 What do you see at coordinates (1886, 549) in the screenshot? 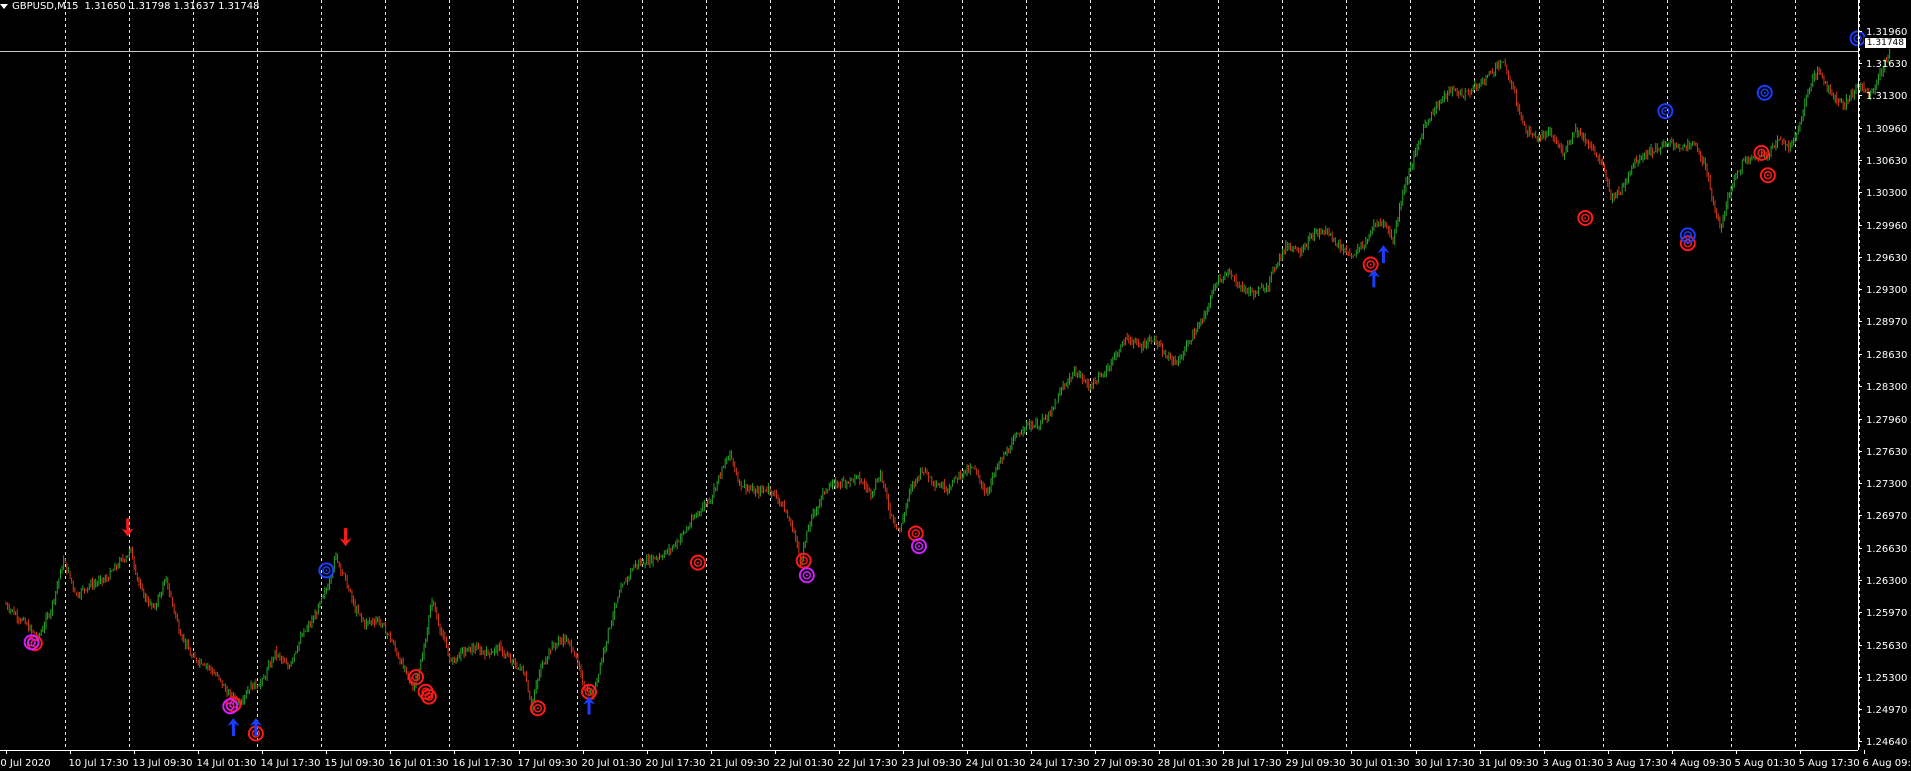
I see `price-tick-label: 1.26630` at bounding box center [1886, 549].